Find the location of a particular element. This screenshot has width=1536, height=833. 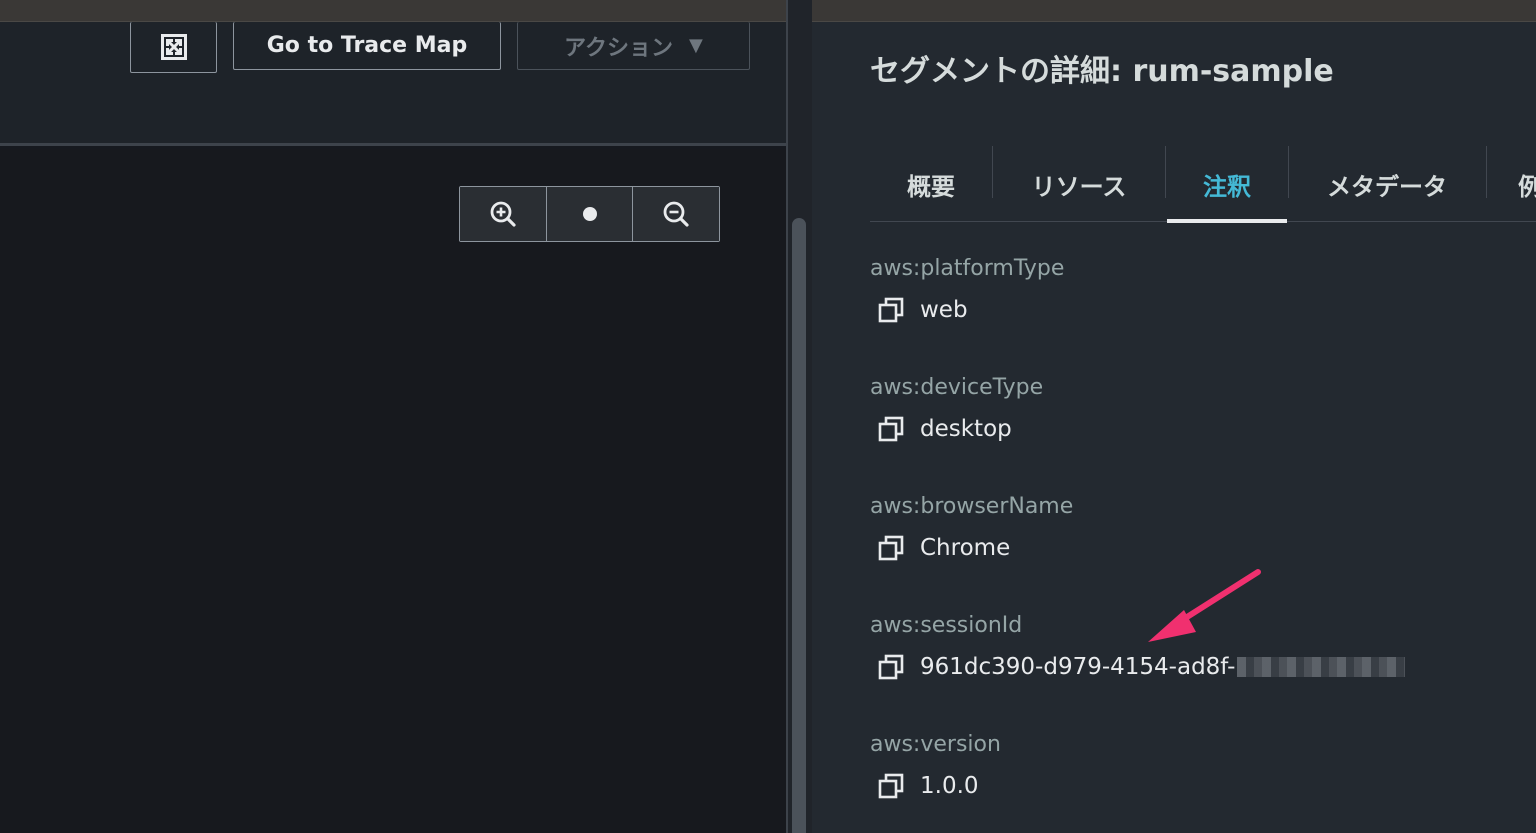

annotation-key: aws:sessionId is located at coordinates (946, 625).